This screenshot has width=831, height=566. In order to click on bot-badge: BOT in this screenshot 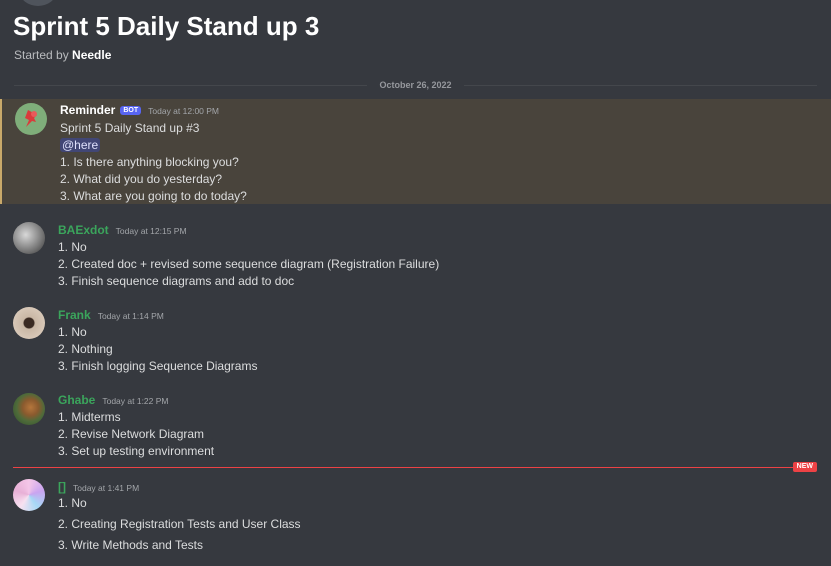, I will do `click(131, 110)`.